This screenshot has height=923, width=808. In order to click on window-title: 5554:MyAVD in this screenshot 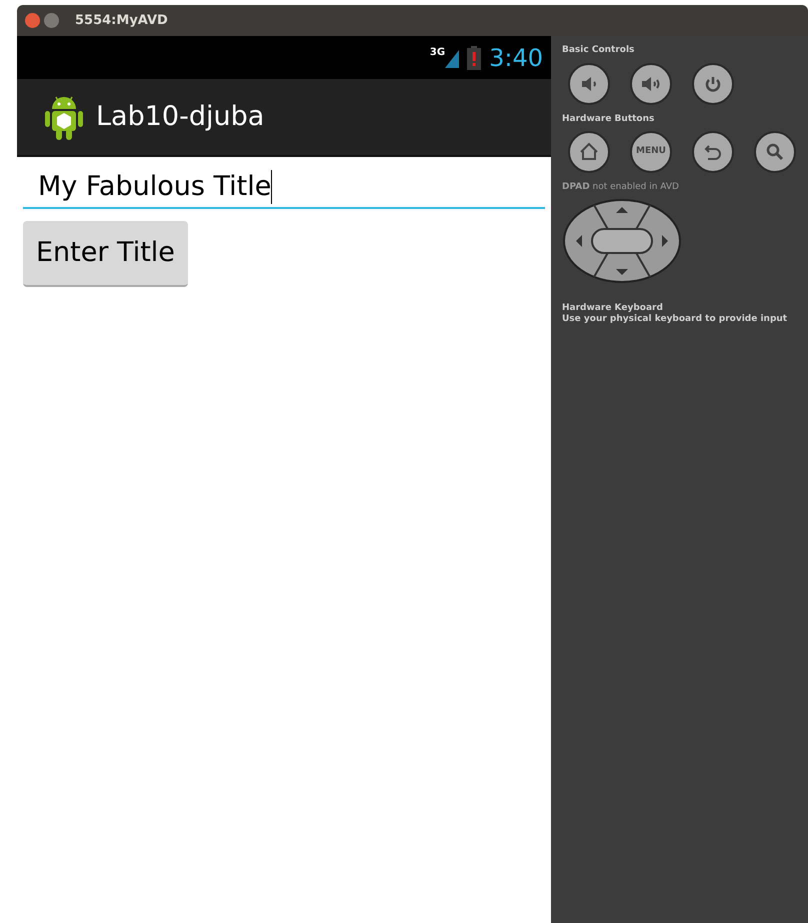, I will do `click(121, 21)`.